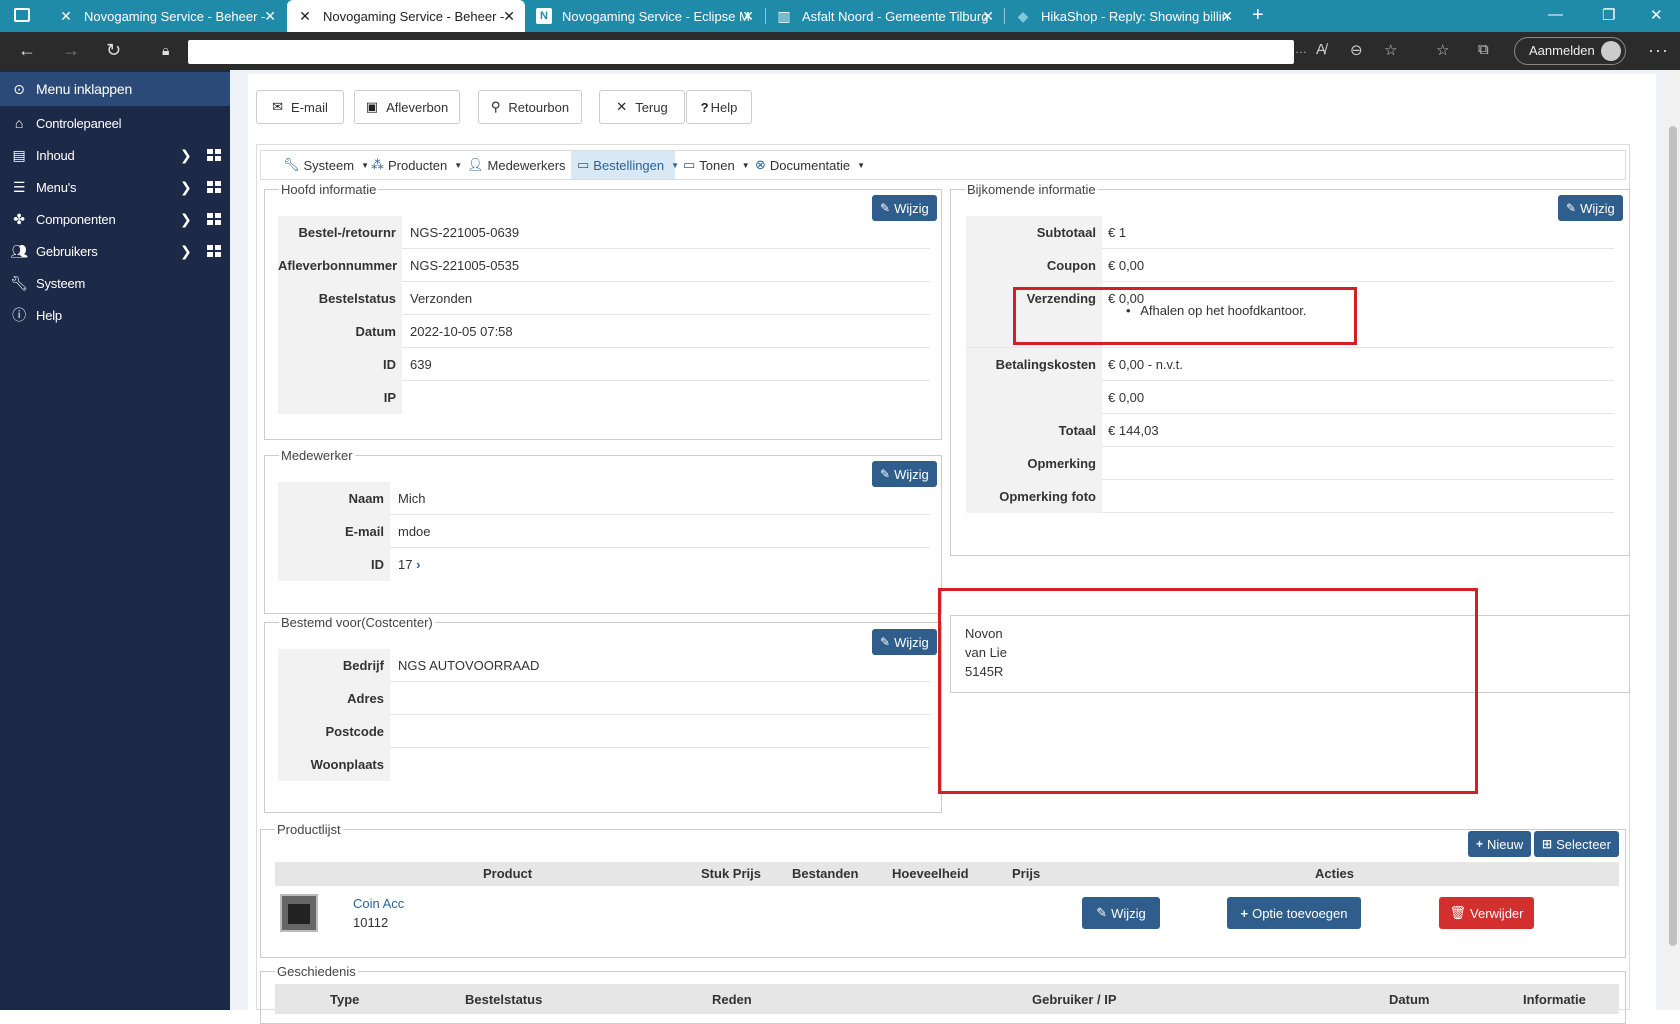 The width and height of the screenshot is (1680, 1024). Describe the element at coordinates (1480, 844) in the screenshot. I see `plus-icon: +` at that location.